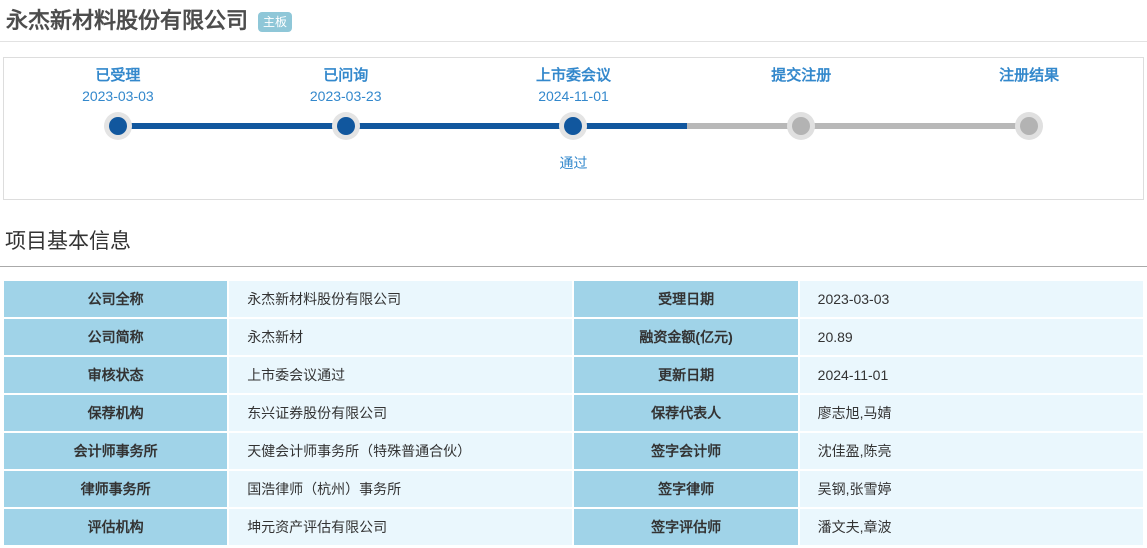 The height and width of the screenshot is (548, 1147). I want to click on info-value-cell: 国浩律师（杭州）事务所, so click(401, 489).